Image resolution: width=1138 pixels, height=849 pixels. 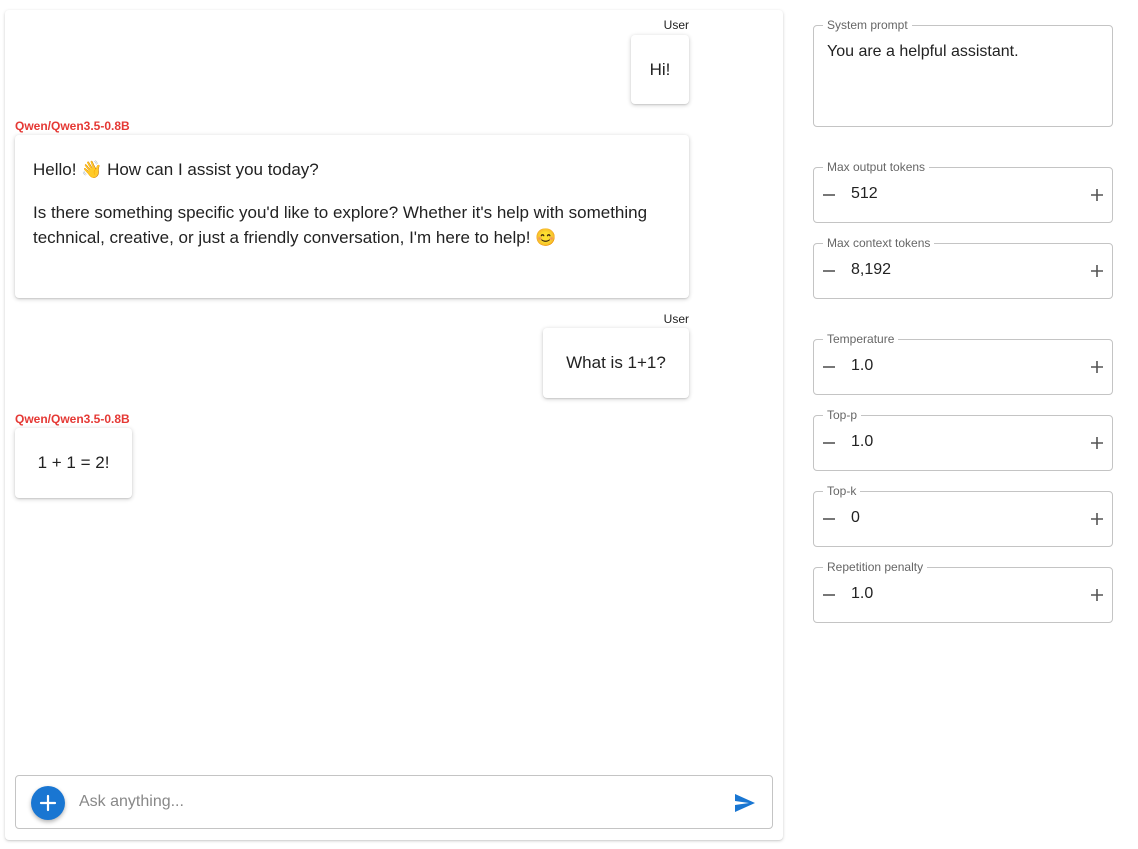 I want to click on send-button, so click(x=745, y=803).